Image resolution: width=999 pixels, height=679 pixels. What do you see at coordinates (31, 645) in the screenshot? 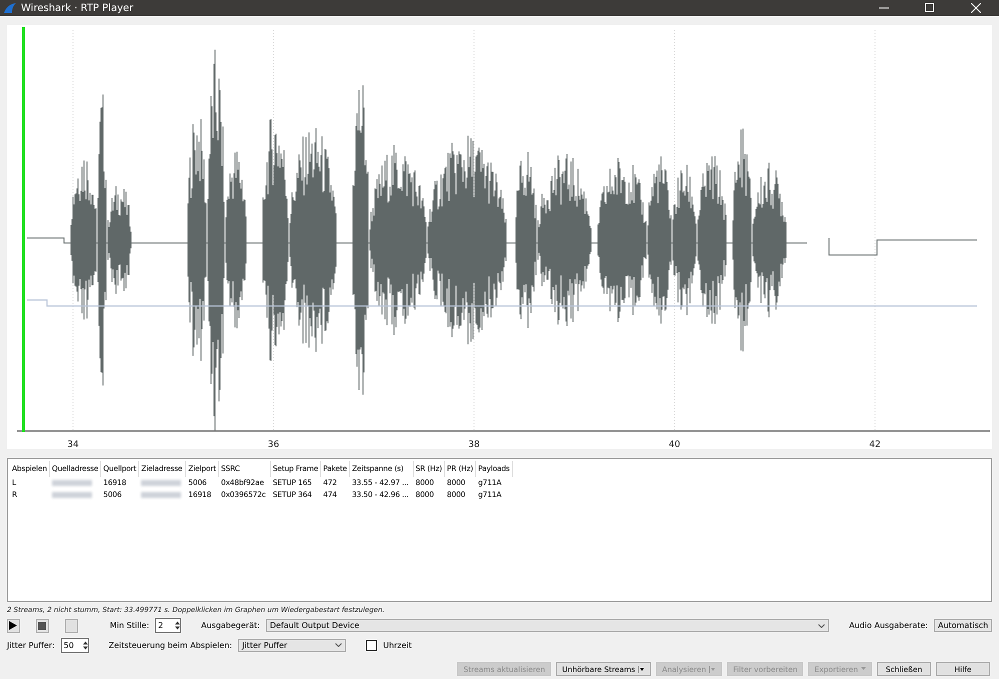
I see `jitter-buffer-label: Jitter Puffer:` at bounding box center [31, 645].